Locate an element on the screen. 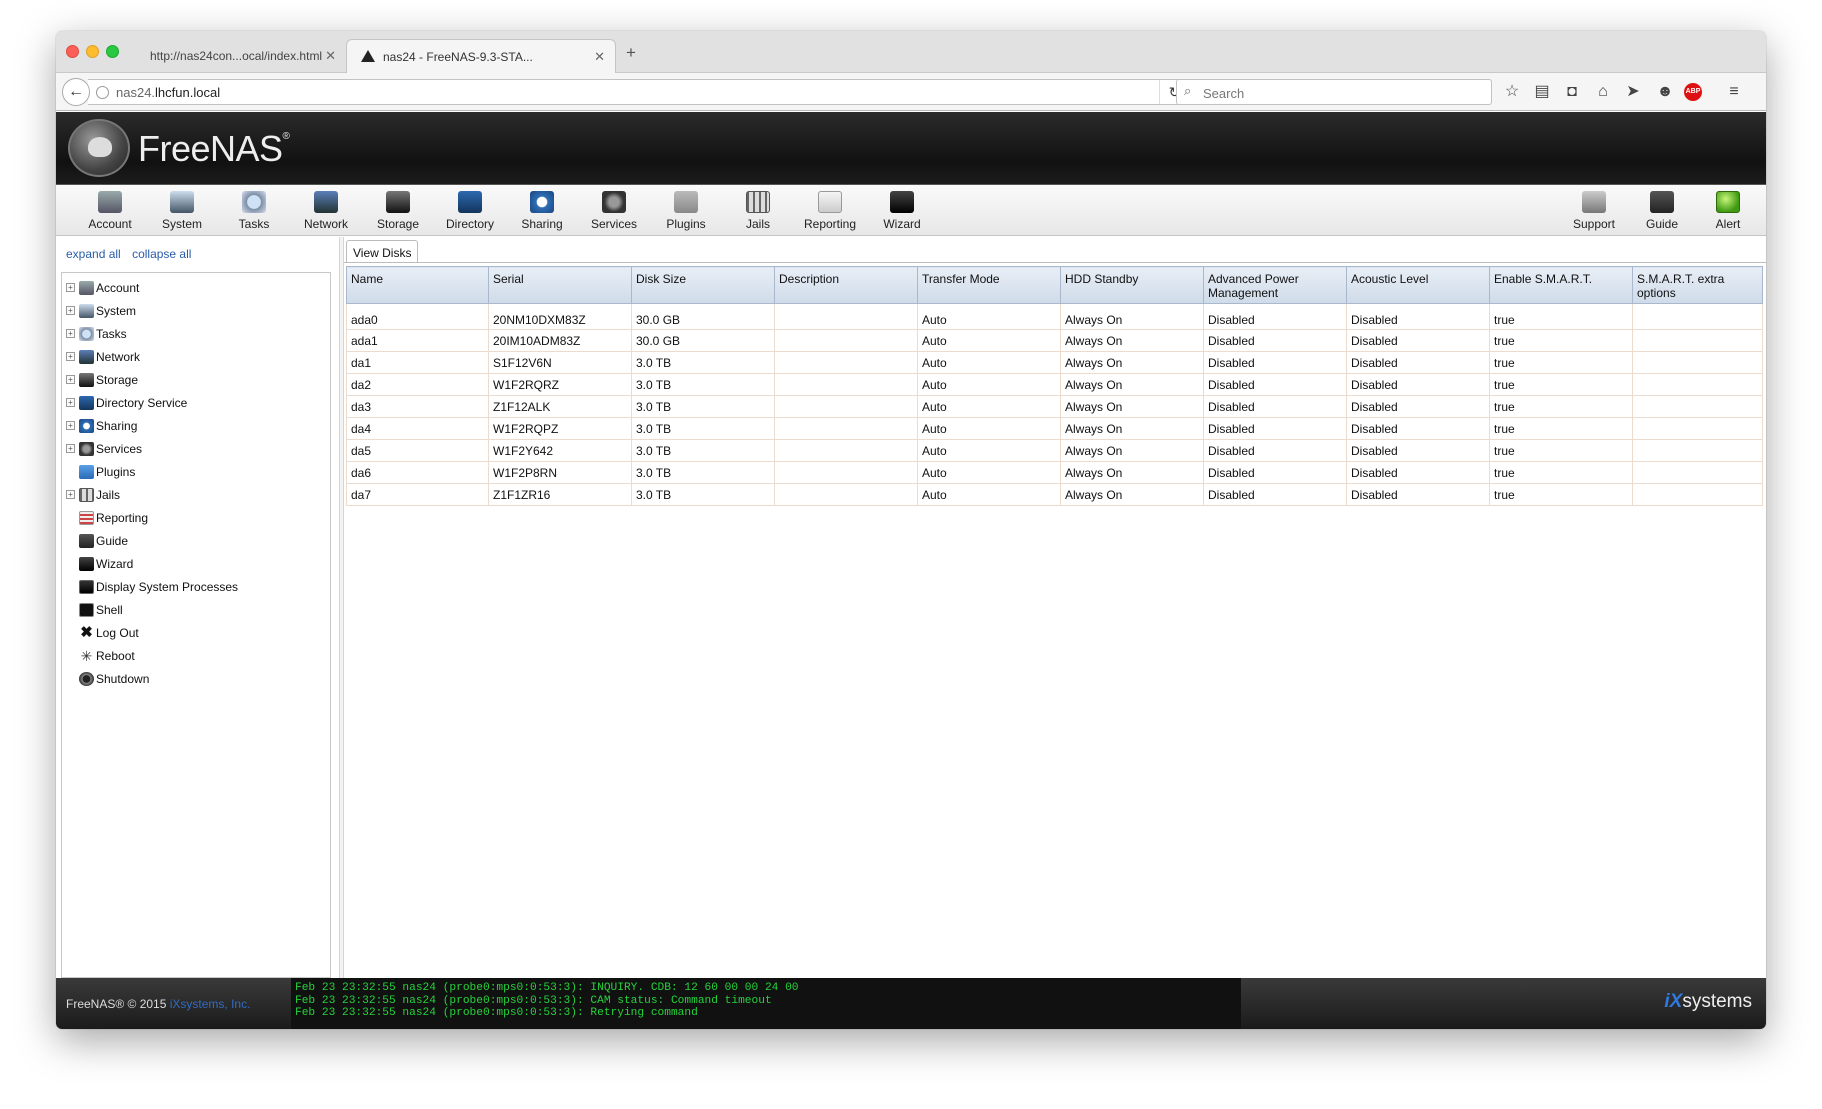 Image resolution: width=1822 pixels, height=1109 pixels. new-tab-button: + is located at coordinates (631, 53).